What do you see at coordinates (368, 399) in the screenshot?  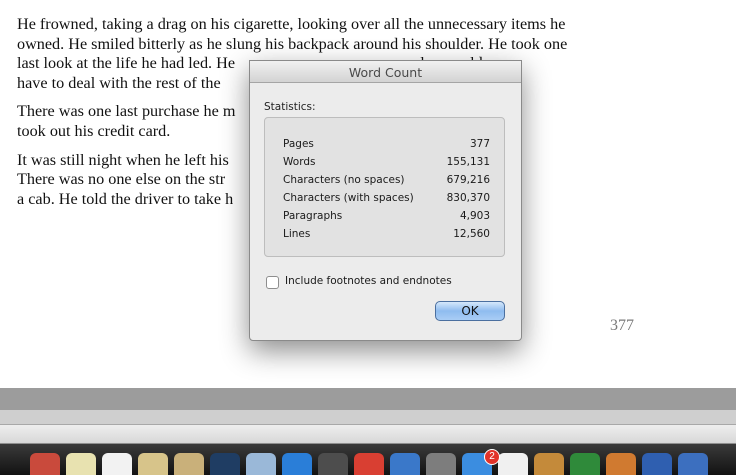 I see `document-background` at bounding box center [368, 399].